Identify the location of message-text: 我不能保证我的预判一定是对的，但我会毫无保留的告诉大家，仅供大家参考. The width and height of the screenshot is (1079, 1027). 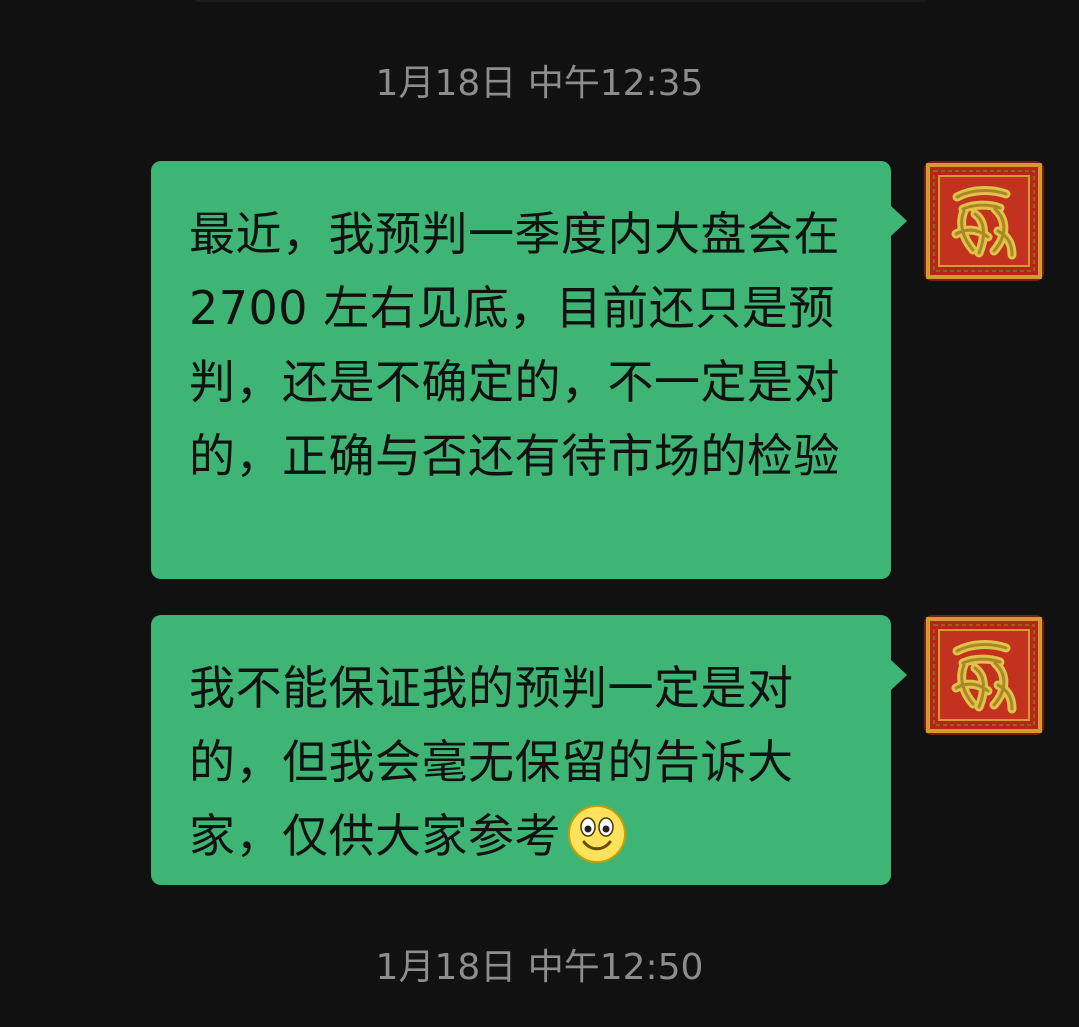
(491, 762).